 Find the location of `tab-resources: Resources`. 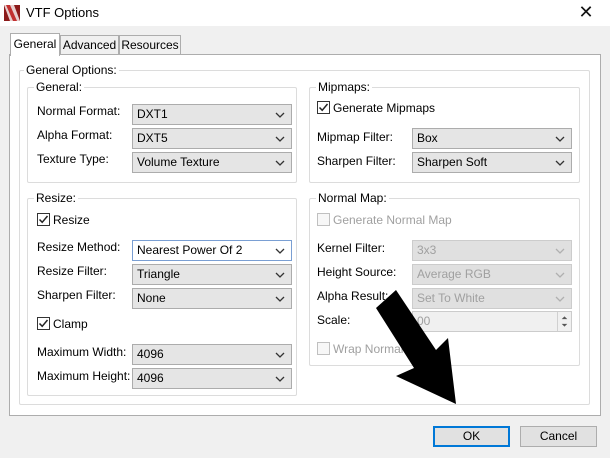

tab-resources: Resources is located at coordinates (150, 45).